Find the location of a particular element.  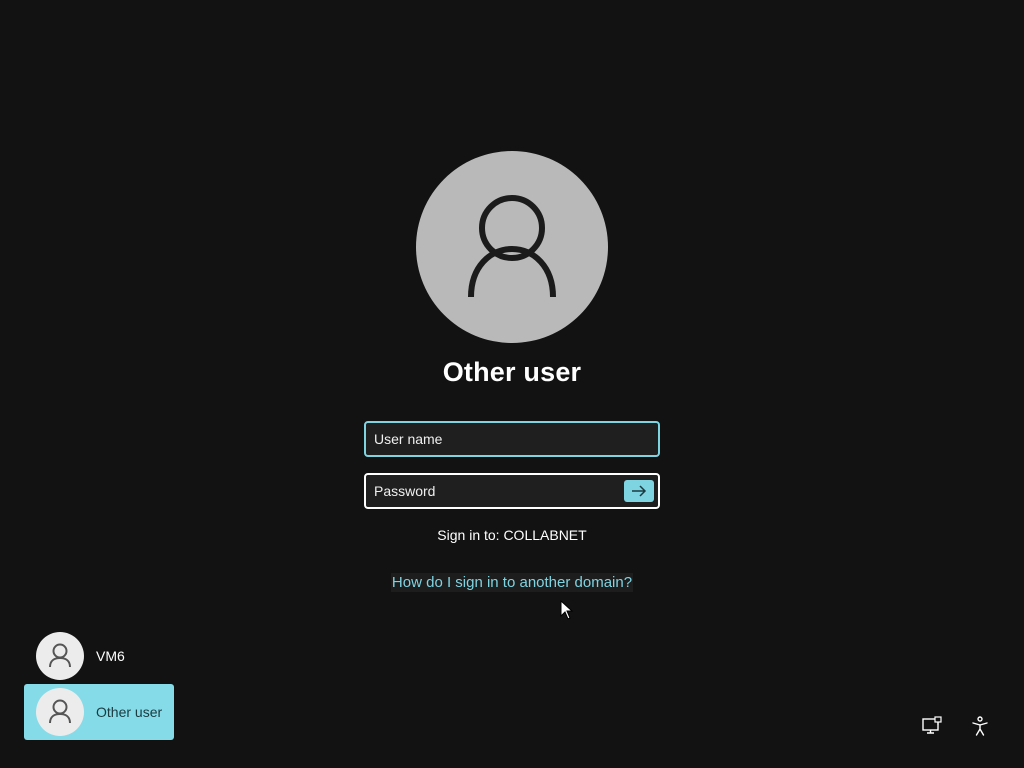

user-tile-vm6: VM6 is located at coordinates (99, 656).